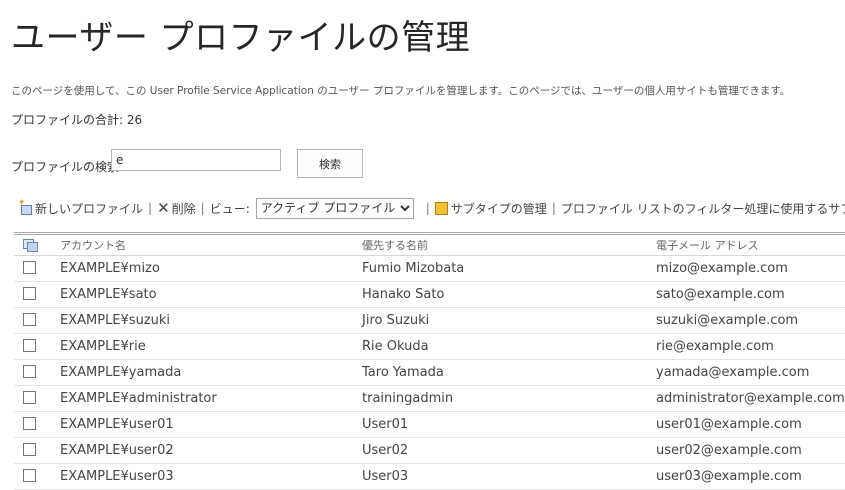 This screenshot has width=845, height=490. What do you see at coordinates (429, 347) in the screenshot?
I see `table-row: EXAMPLE¥rie Rie Okuda rie@example.com` at bounding box center [429, 347].